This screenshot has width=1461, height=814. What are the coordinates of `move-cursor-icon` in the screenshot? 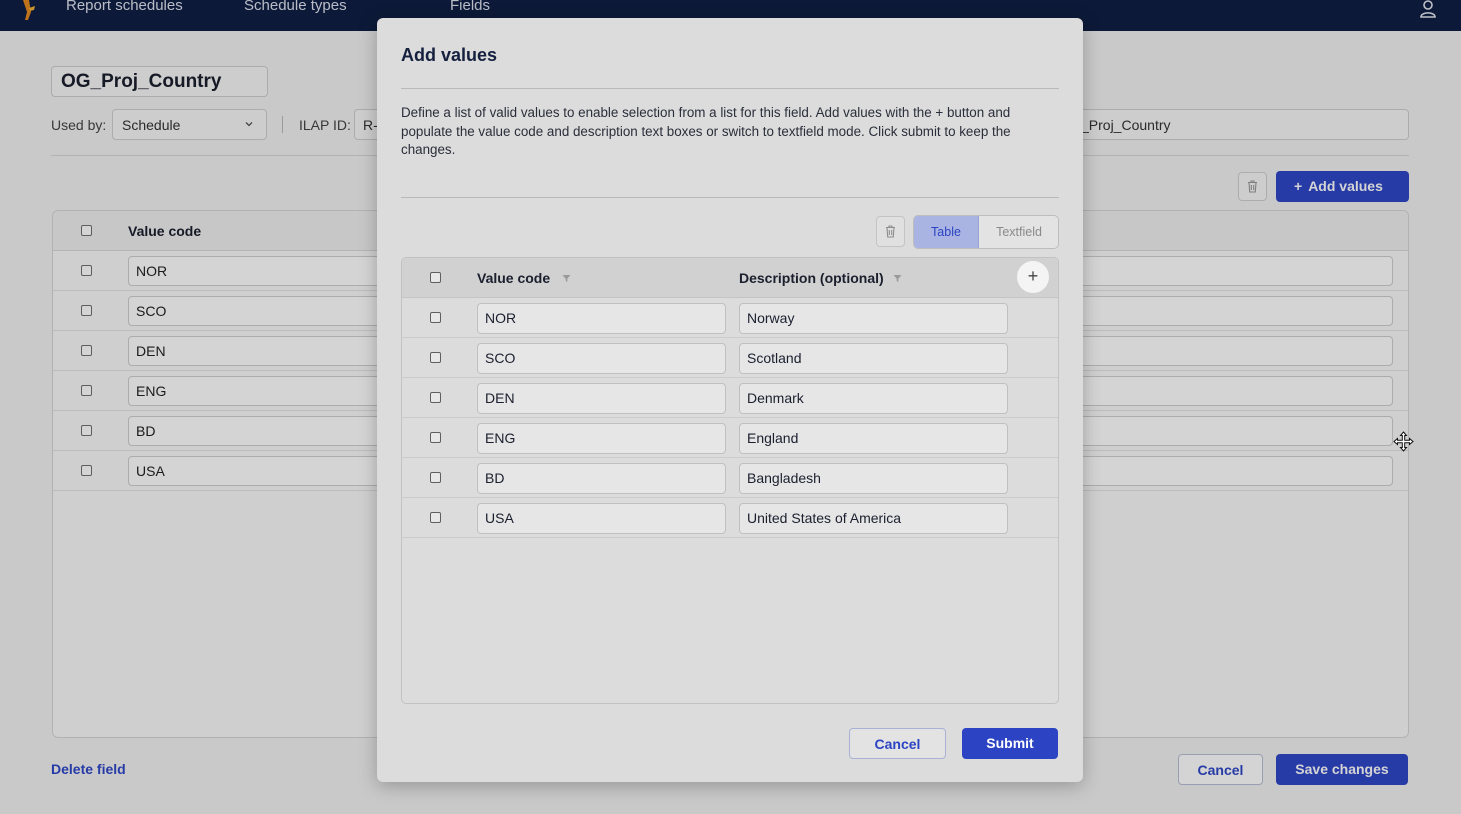 It's located at (1403, 441).